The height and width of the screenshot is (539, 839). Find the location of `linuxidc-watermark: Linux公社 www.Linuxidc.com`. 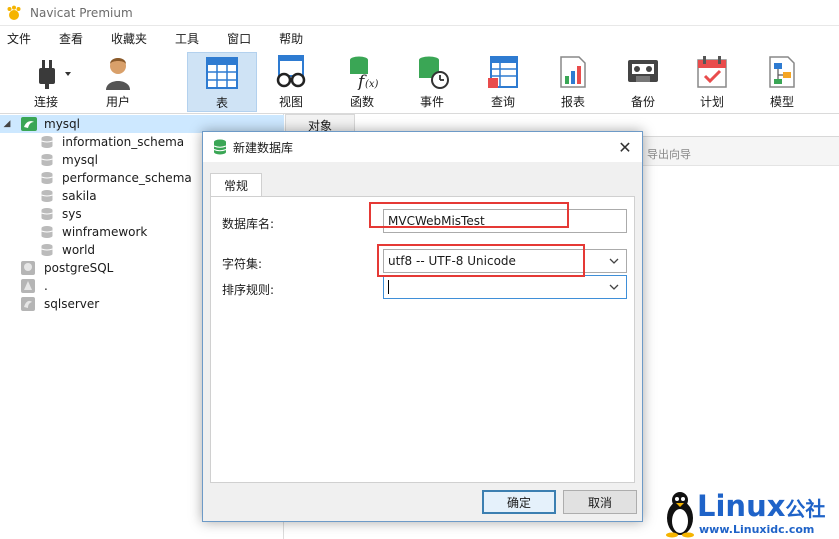

linuxidc-watermark: Linux公社 www.Linuxidc.com is located at coordinates (751, 514).